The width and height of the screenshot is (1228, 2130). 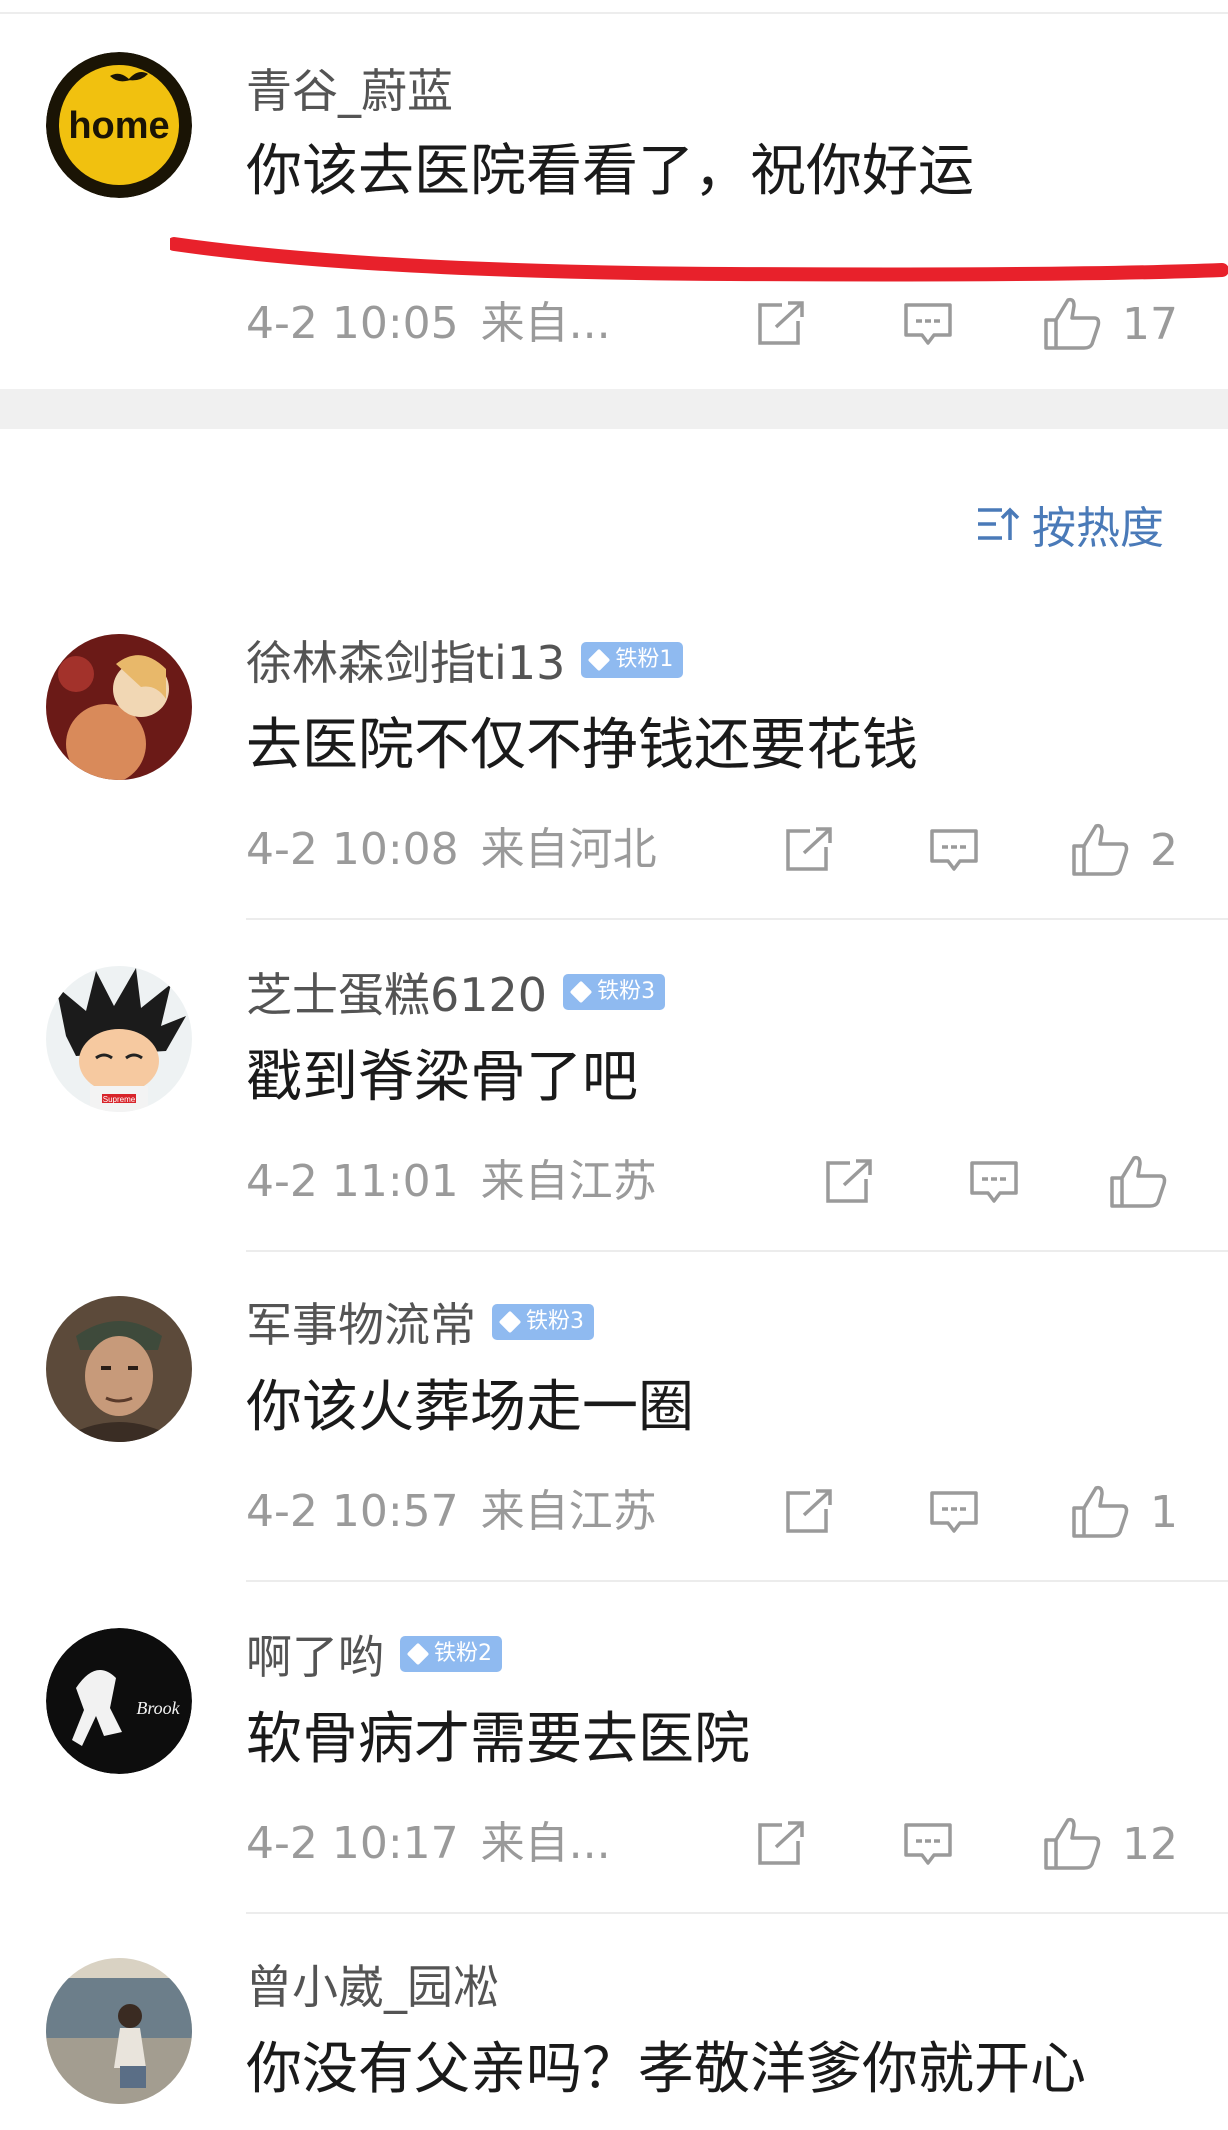 I want to click on fan-badge: 铁粉2, so click(x=451, y=1654).